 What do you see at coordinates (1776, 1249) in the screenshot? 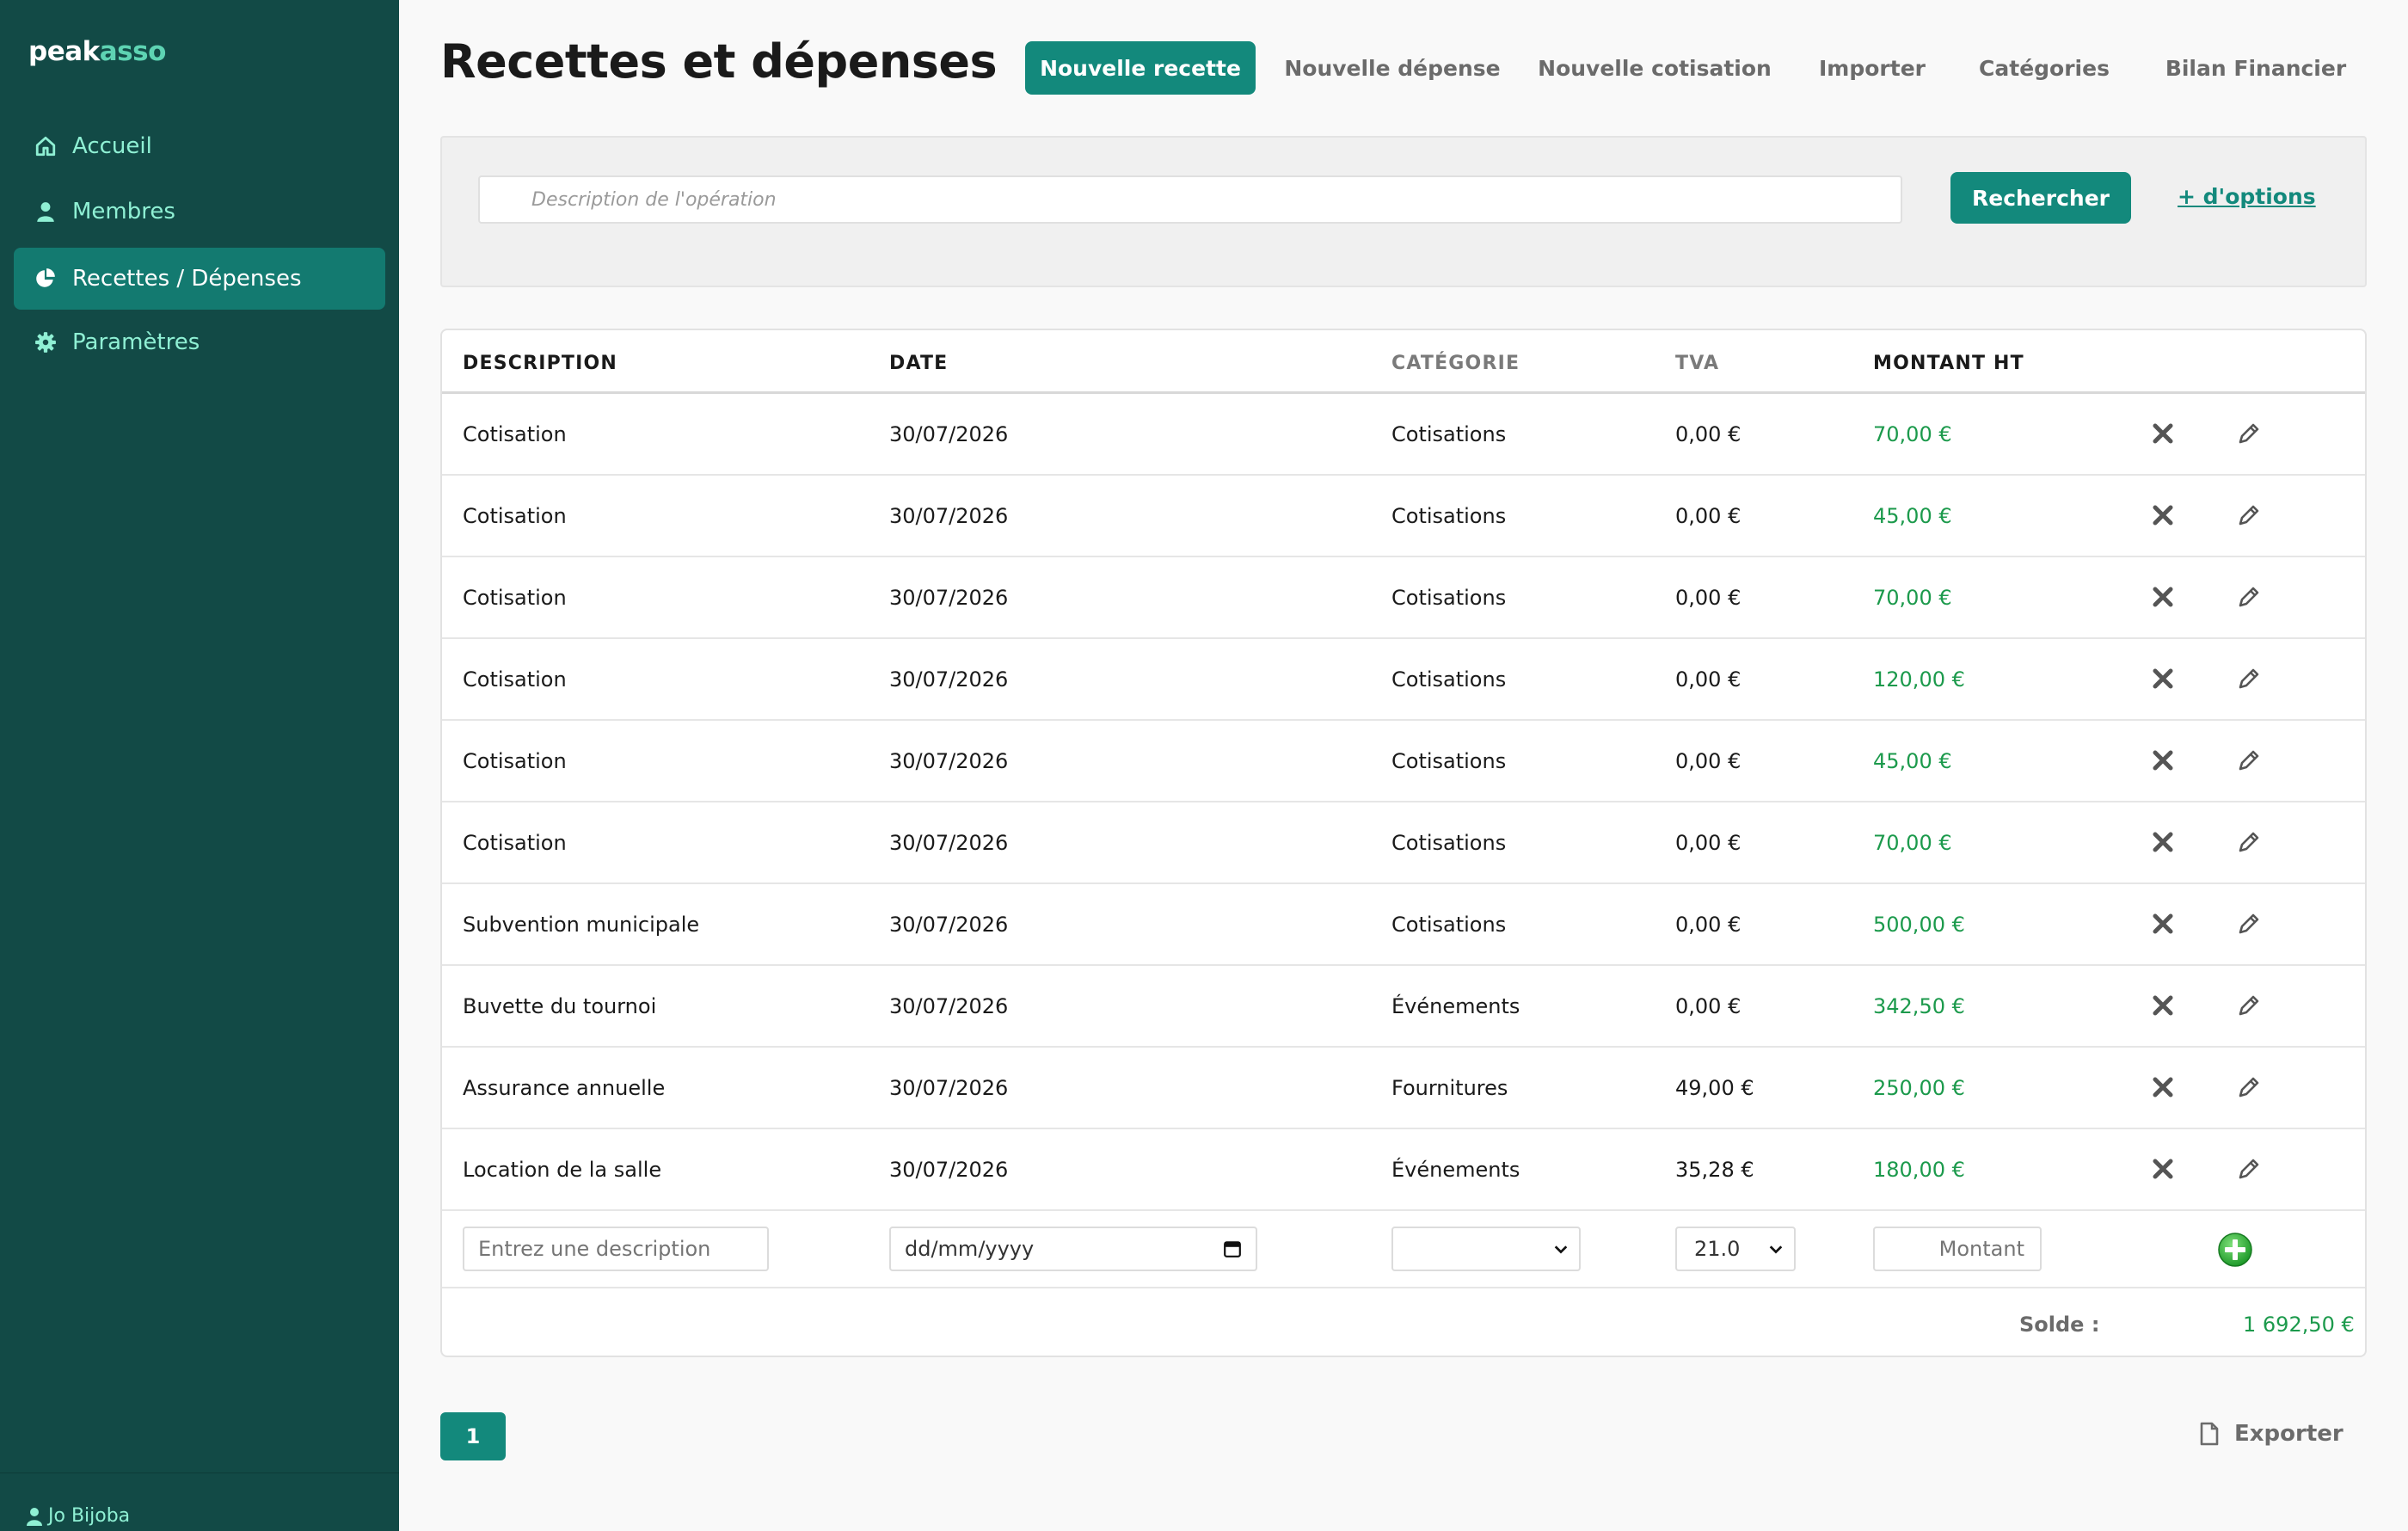
I see `chevron-down-icon` at bounding box center [1776, 1249].